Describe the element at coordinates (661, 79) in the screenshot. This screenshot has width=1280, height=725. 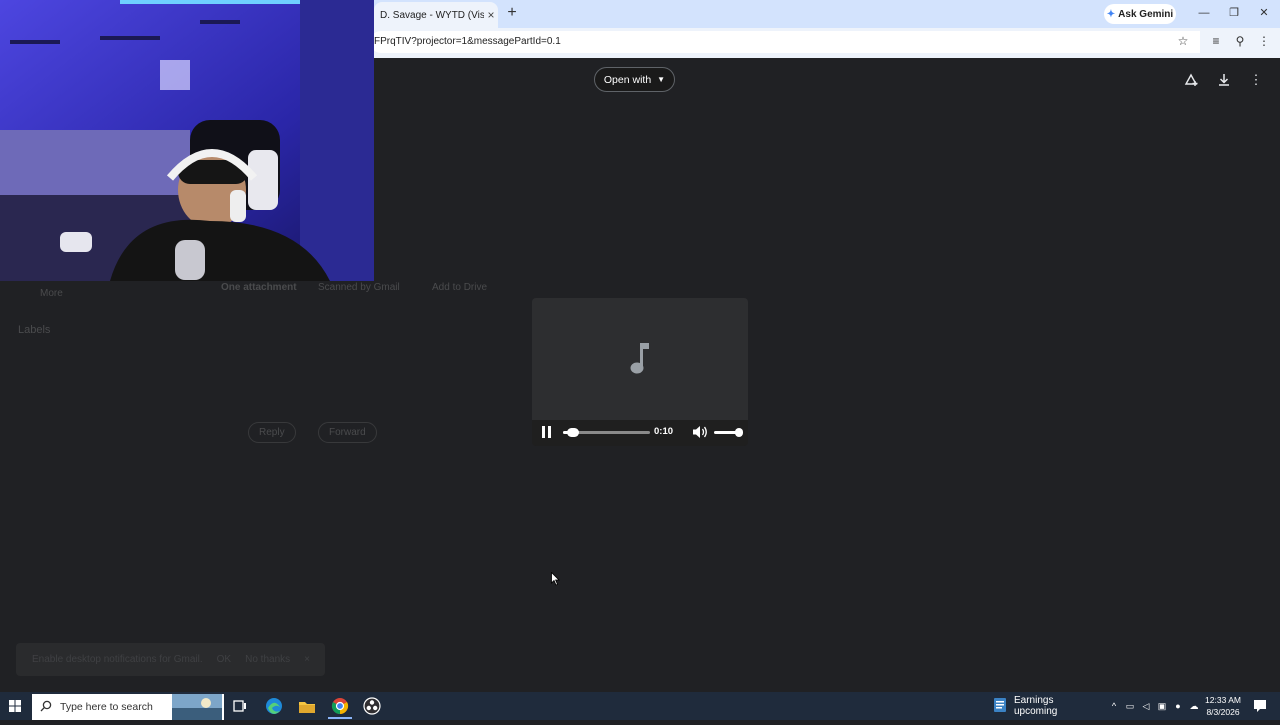
I see `dropdown-arrow-icon: ▼` at that location.